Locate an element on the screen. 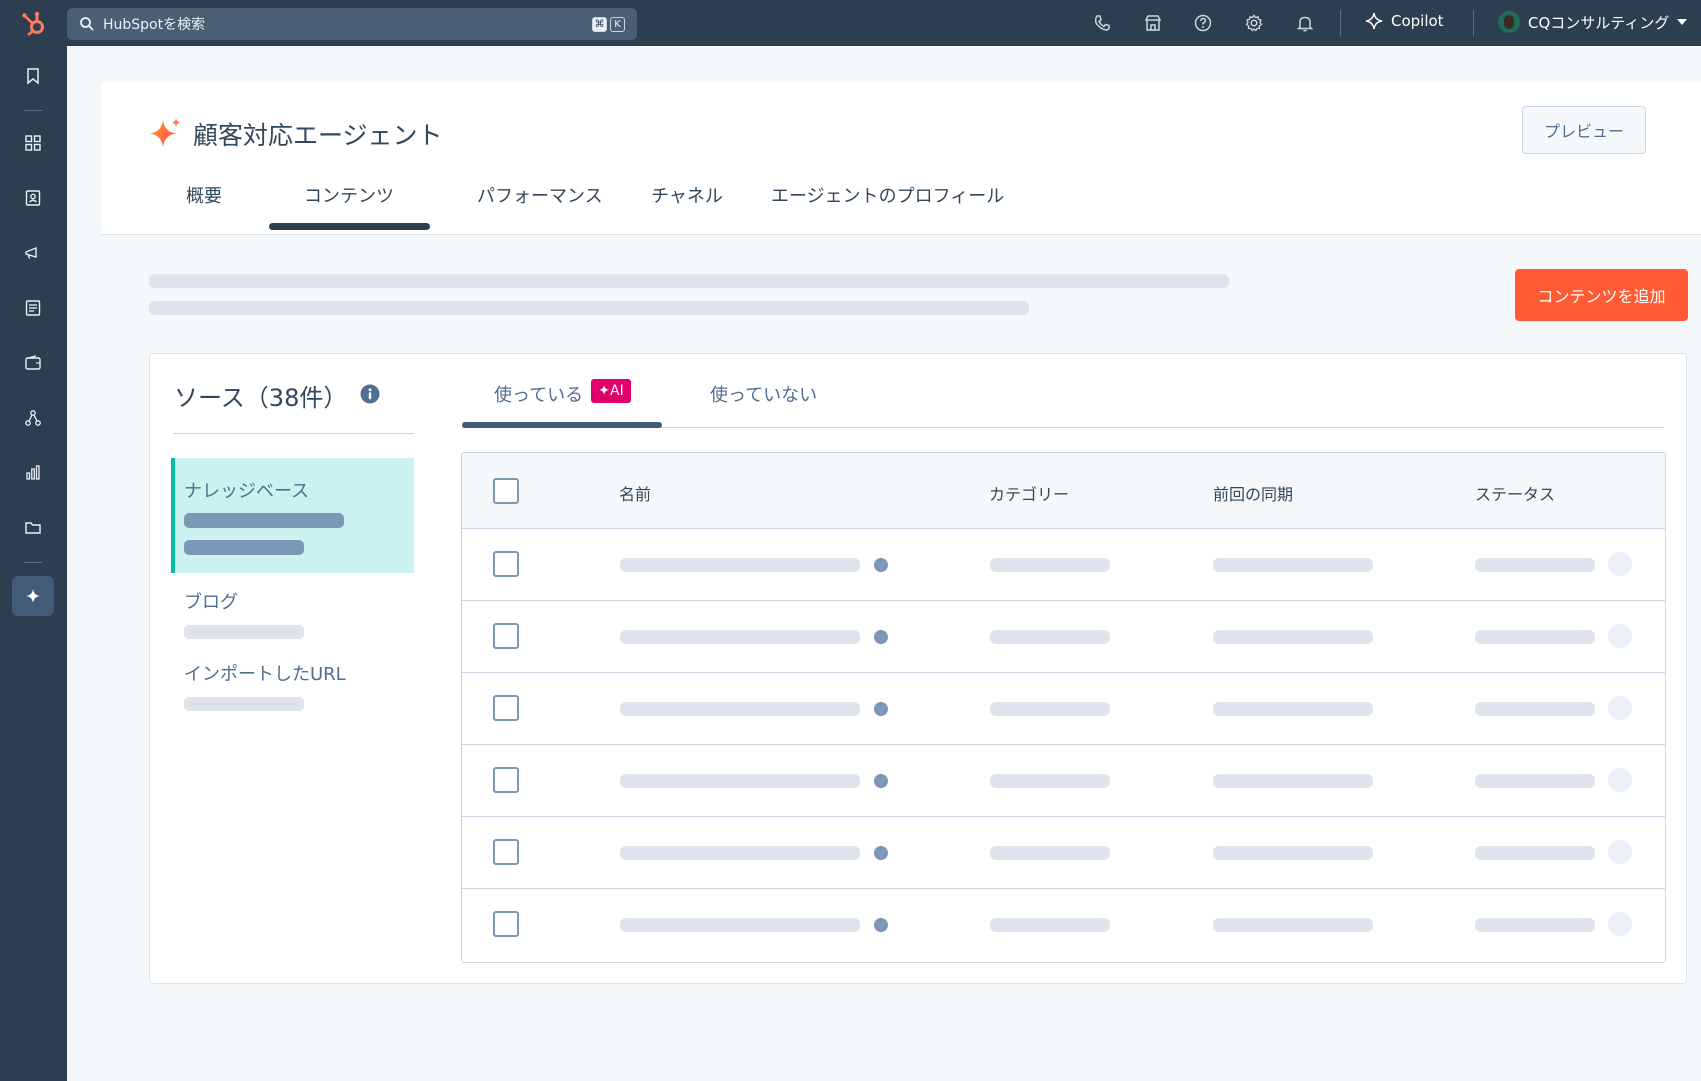 This screenshot has width=1701, height=1081. contacts-icon is located at coordinates (33, 198).